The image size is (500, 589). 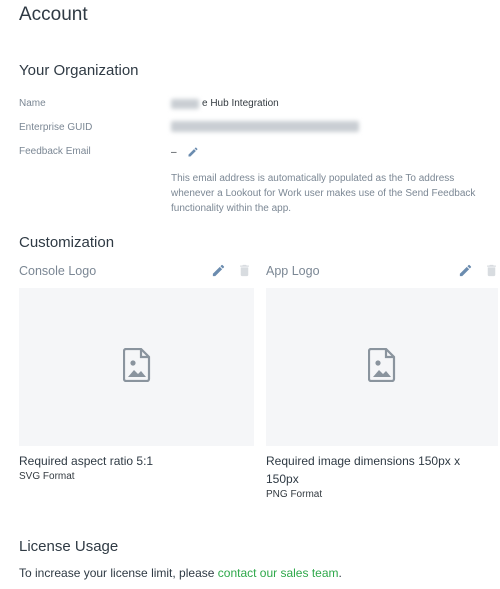 I want to click on redacted-text, so click(x=185, y=103).